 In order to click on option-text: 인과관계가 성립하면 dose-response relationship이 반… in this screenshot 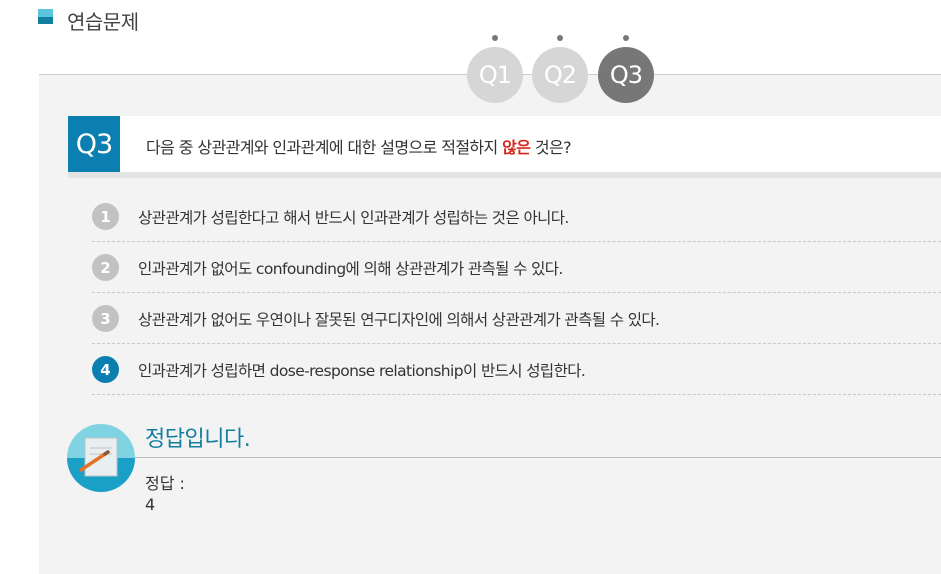, I will do `click(362, 371)`.